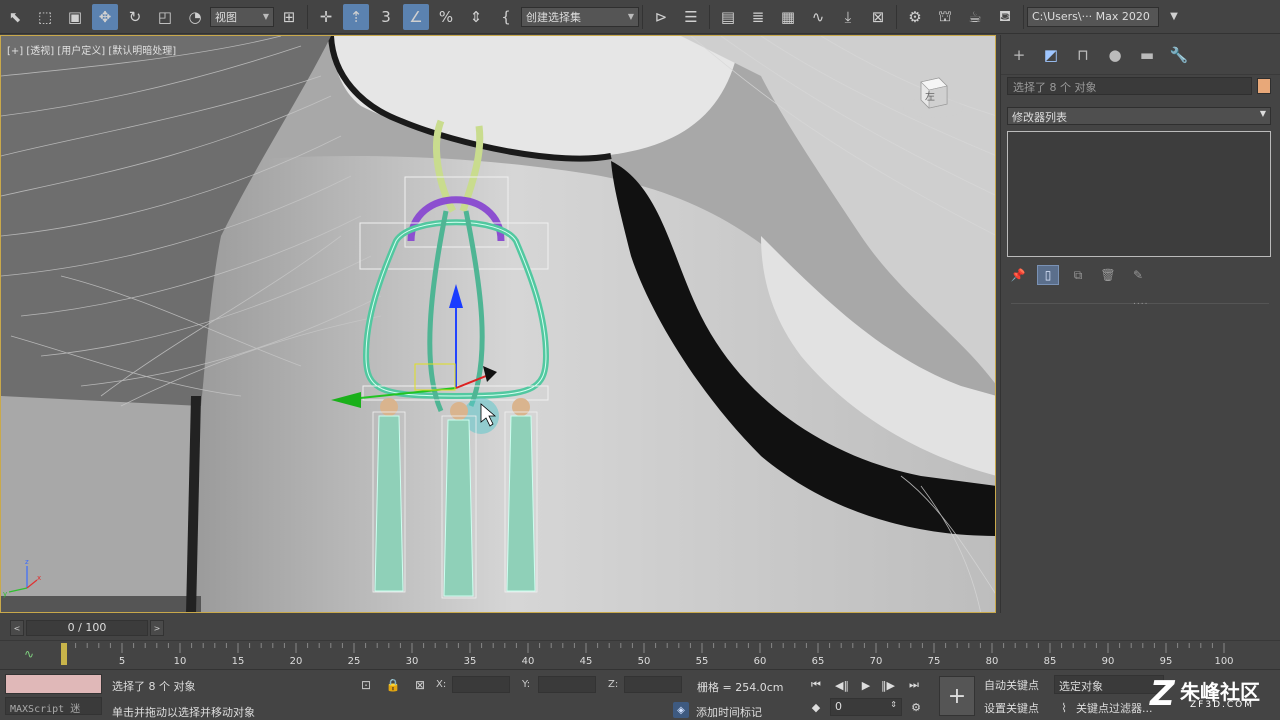 Image resolution: width=1280 pixels, height=720 pixels. I want to click on watermark-url: ZF3D.COM, so click(1222, 705).